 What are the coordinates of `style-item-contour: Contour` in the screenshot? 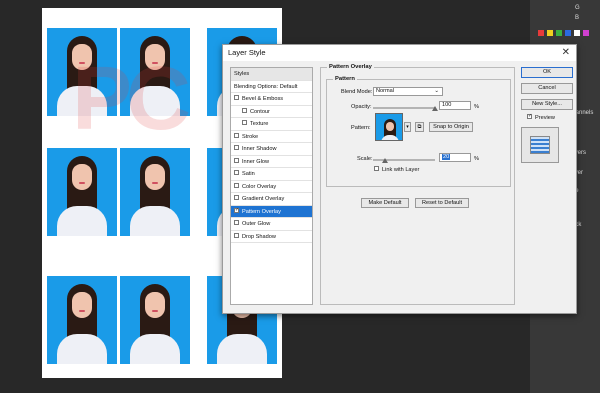 It's located at (271, 112).